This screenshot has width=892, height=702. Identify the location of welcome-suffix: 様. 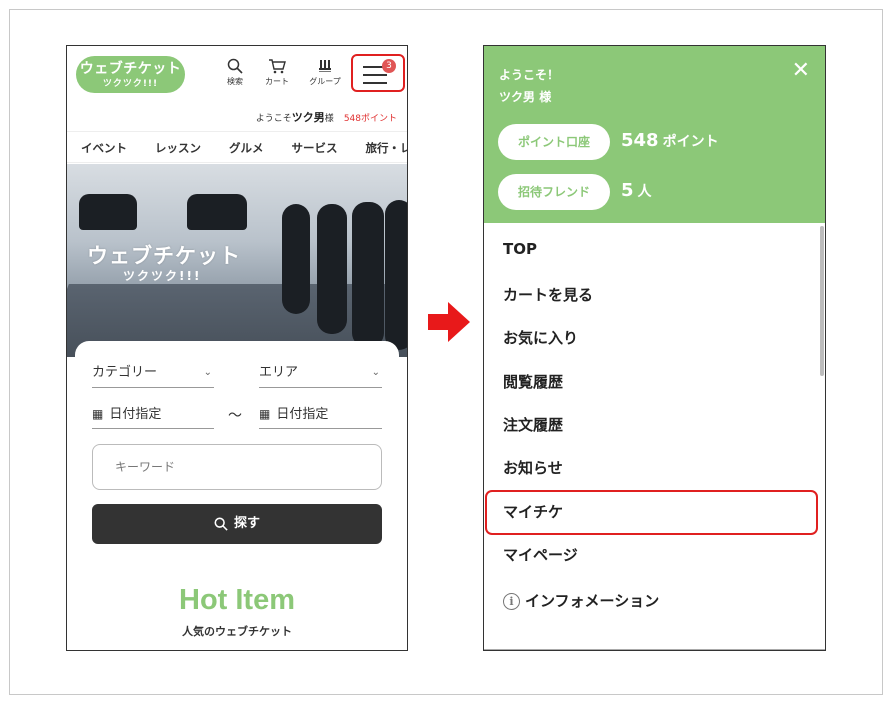
(329, 119).